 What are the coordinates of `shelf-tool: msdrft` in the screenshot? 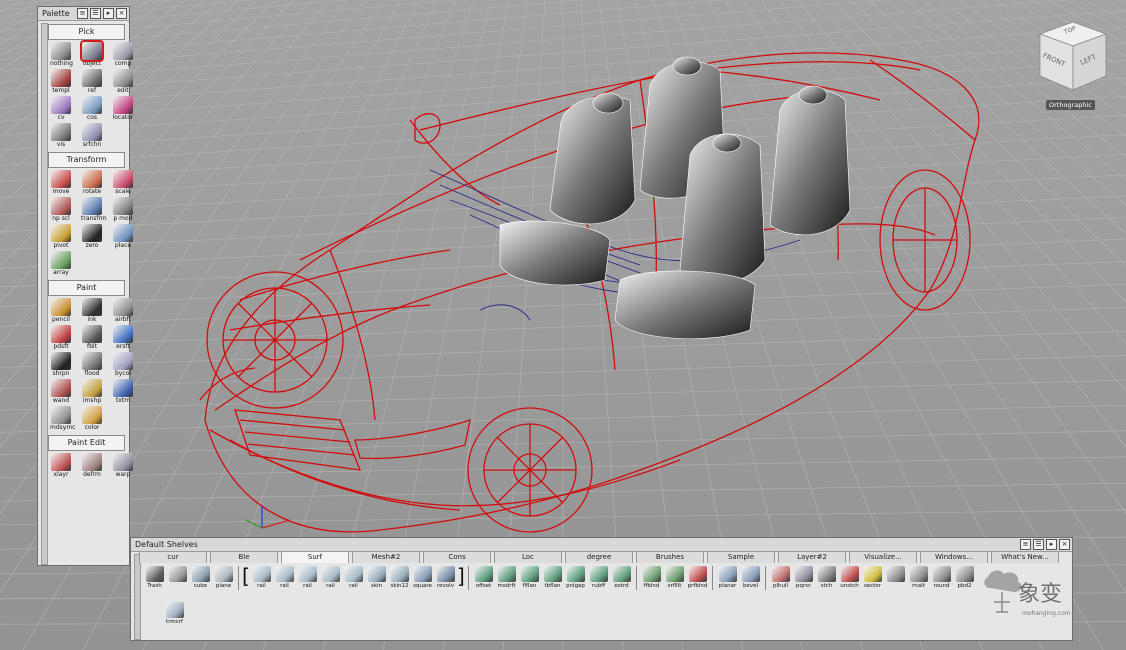 It's located at (506, 578).